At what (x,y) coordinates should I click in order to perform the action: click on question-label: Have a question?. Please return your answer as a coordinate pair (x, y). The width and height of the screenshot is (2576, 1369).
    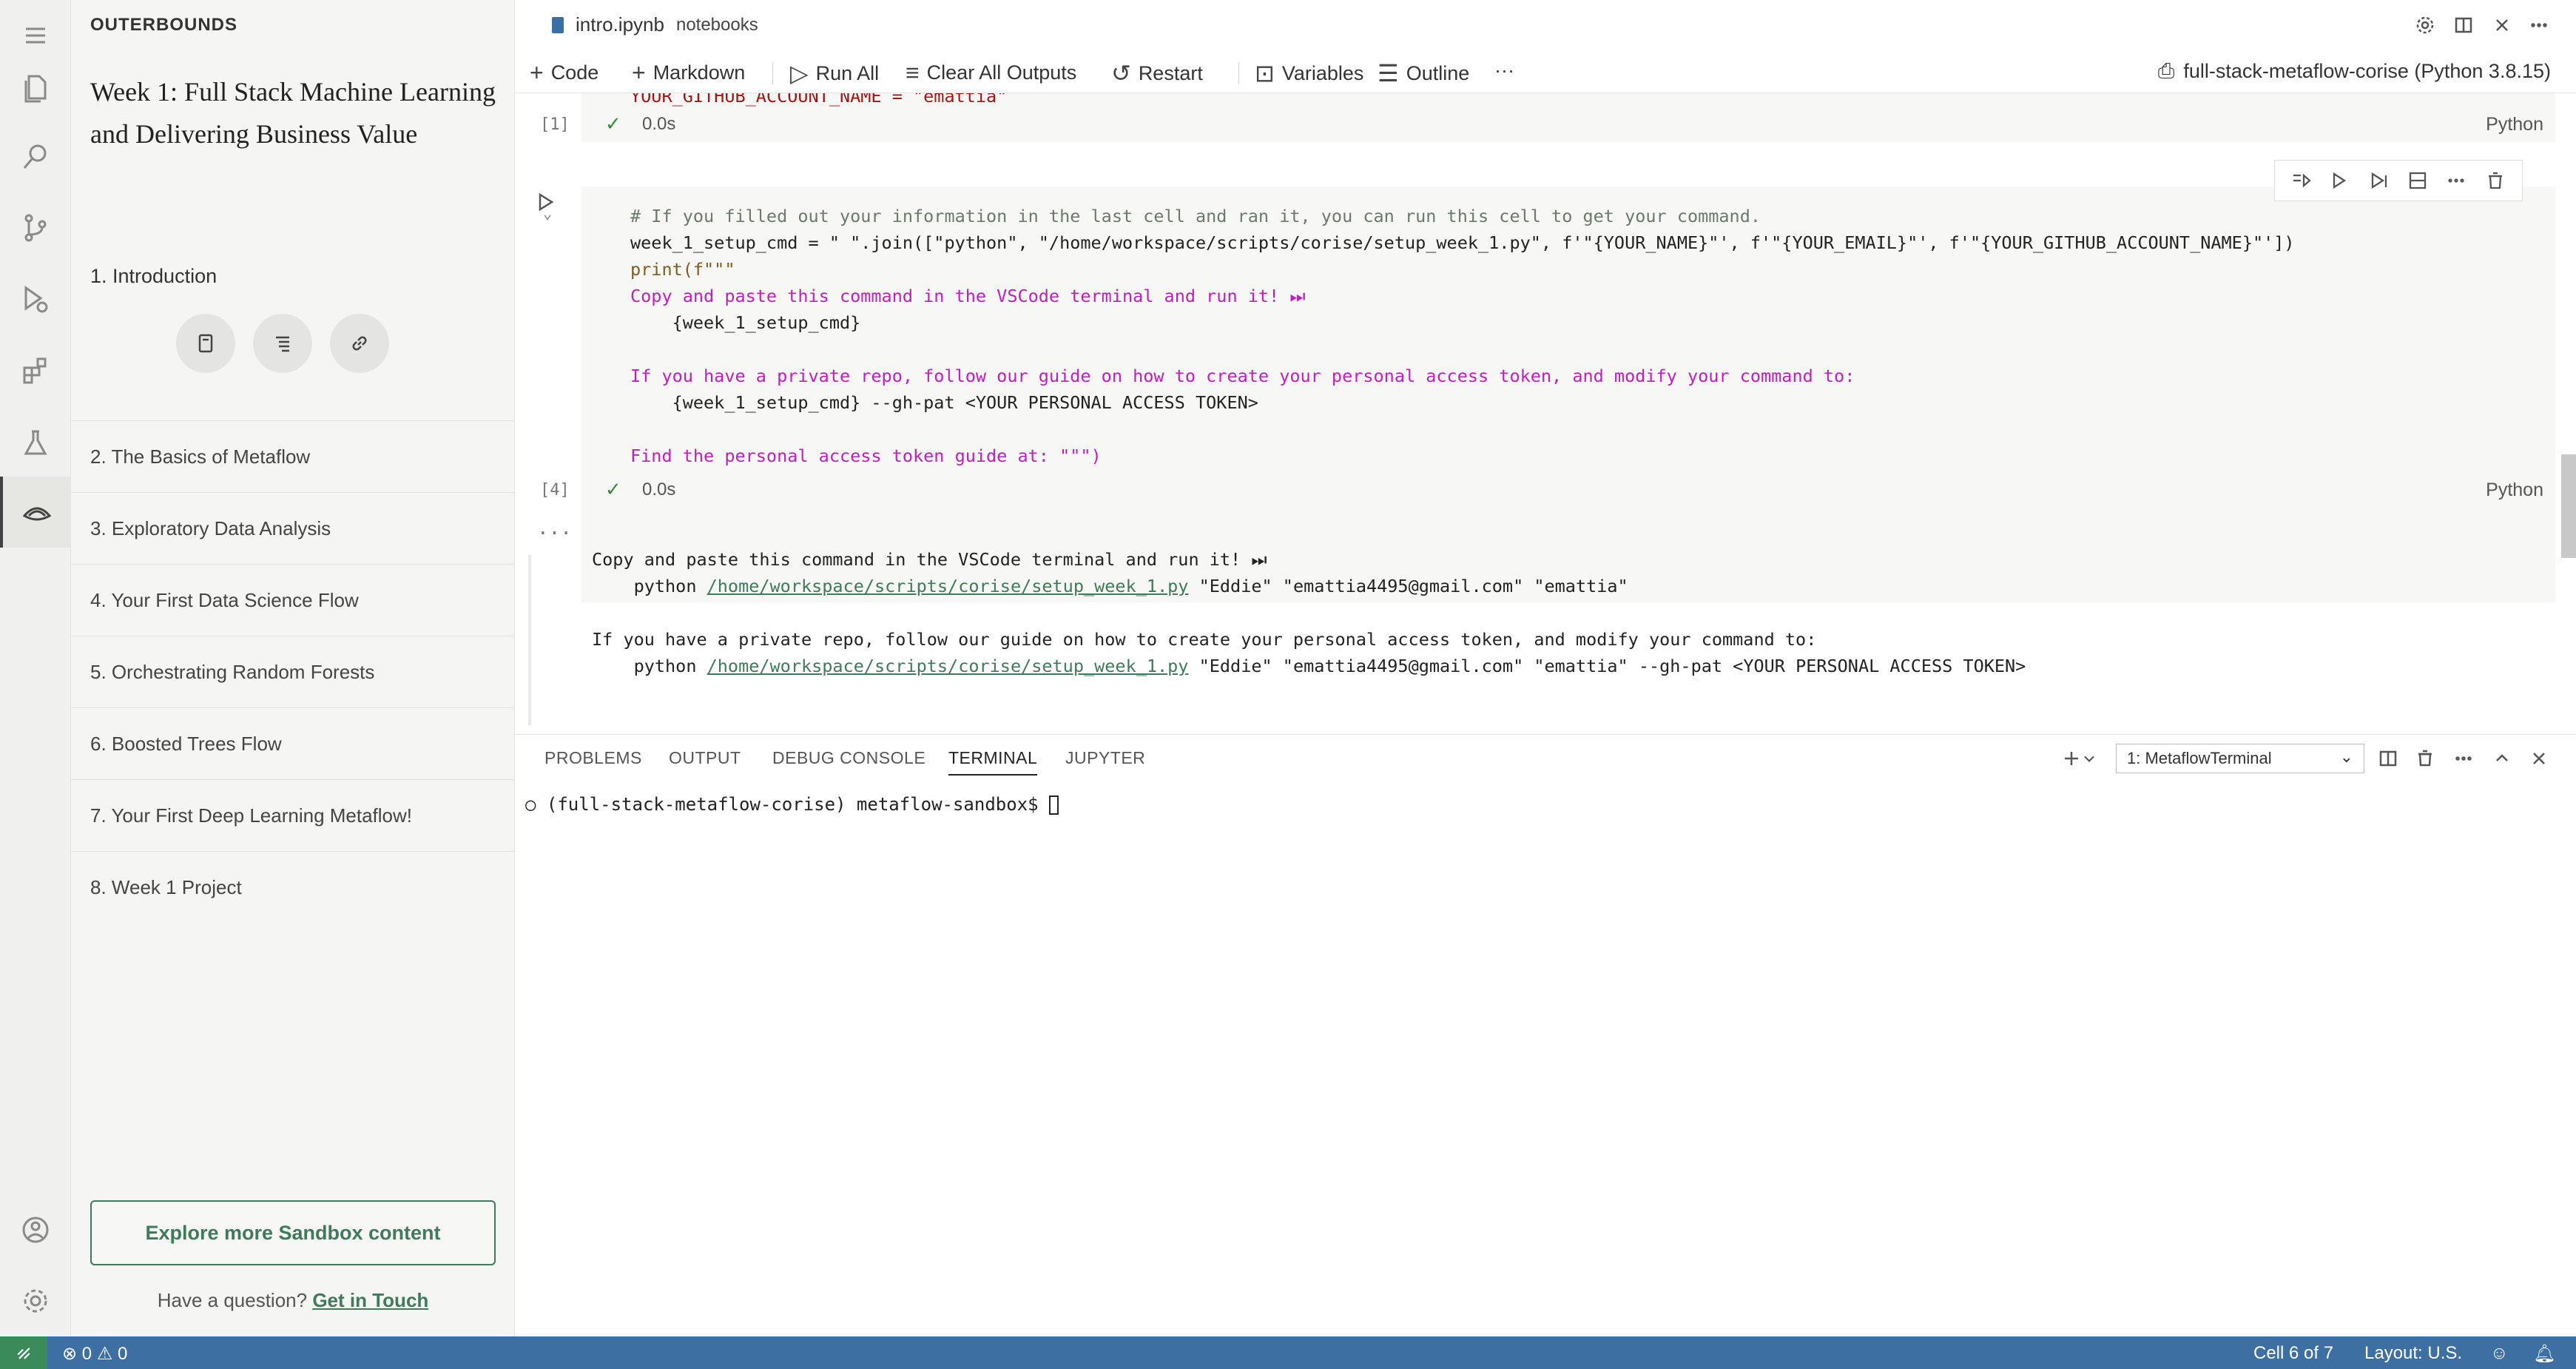
    Looking at the image, I should click on (232, 1300).